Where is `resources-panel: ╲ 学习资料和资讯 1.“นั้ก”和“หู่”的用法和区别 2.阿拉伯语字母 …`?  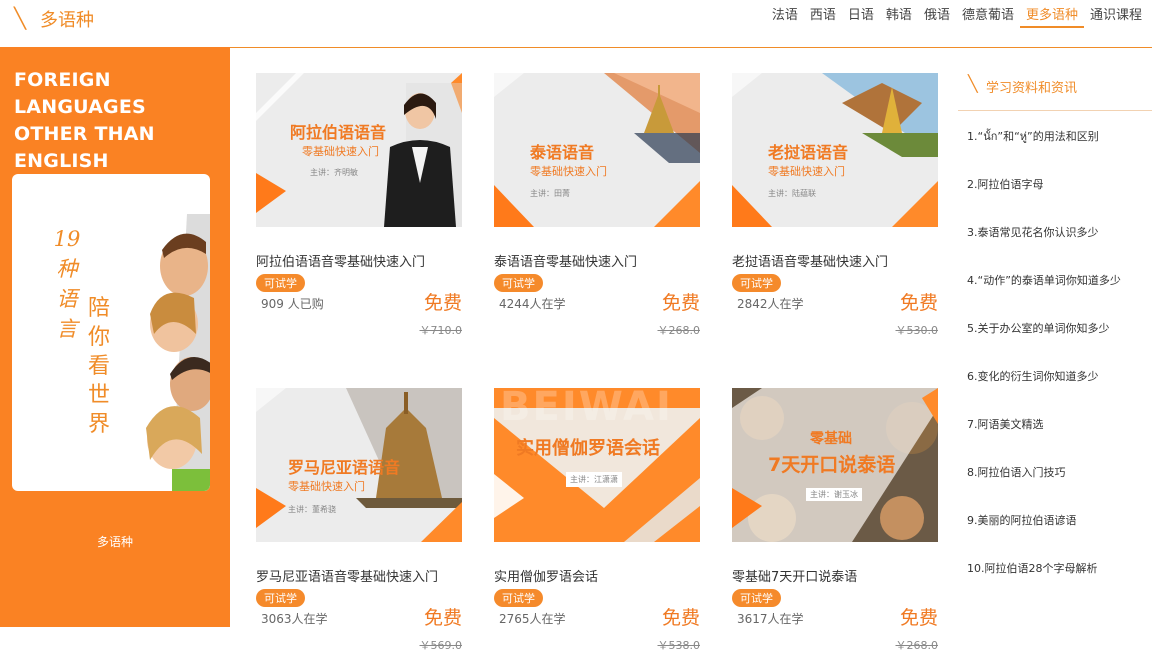 resources-panel: ╲ 学习资料和资讯 1.“นั้ก”和“หู่”的用法和区别 2.阿拉伯语字母 … is located at coordinates (1055, 331).